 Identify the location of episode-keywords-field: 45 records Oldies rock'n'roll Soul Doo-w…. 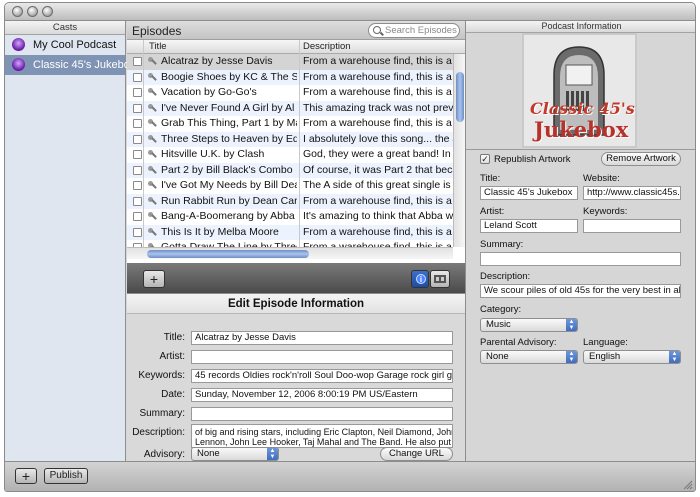
(322, 376).